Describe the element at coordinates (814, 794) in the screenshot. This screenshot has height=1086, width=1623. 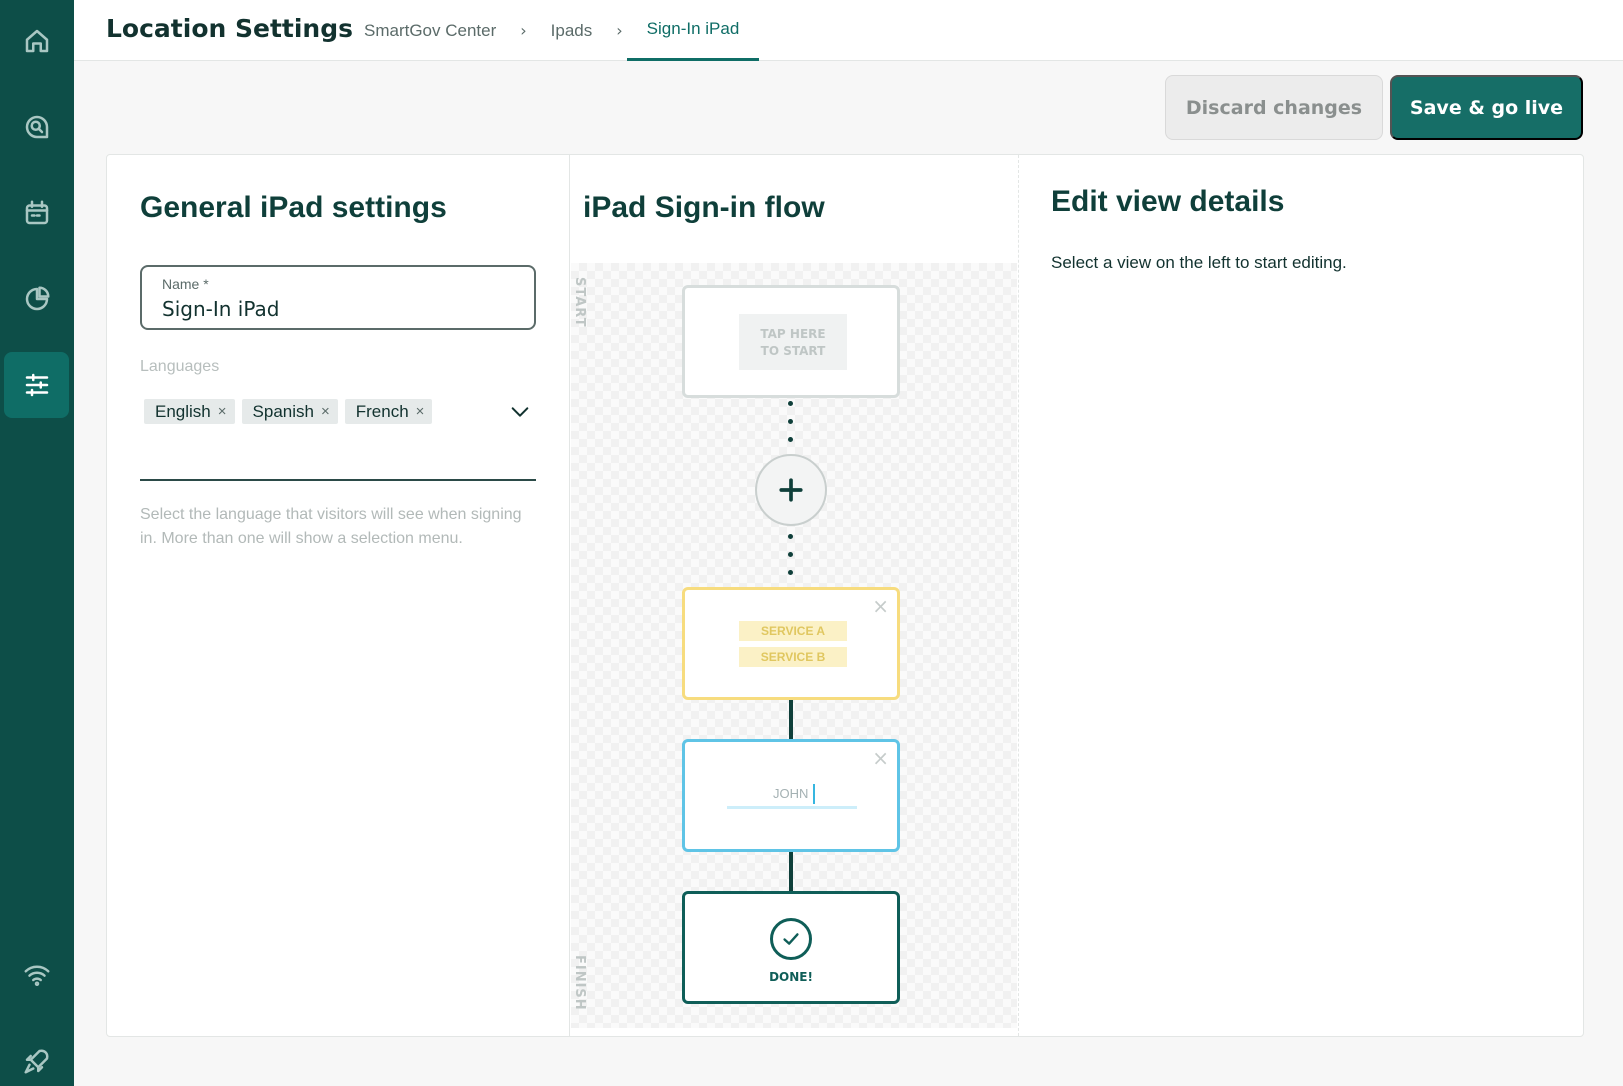
I see `text-caret` at that location.